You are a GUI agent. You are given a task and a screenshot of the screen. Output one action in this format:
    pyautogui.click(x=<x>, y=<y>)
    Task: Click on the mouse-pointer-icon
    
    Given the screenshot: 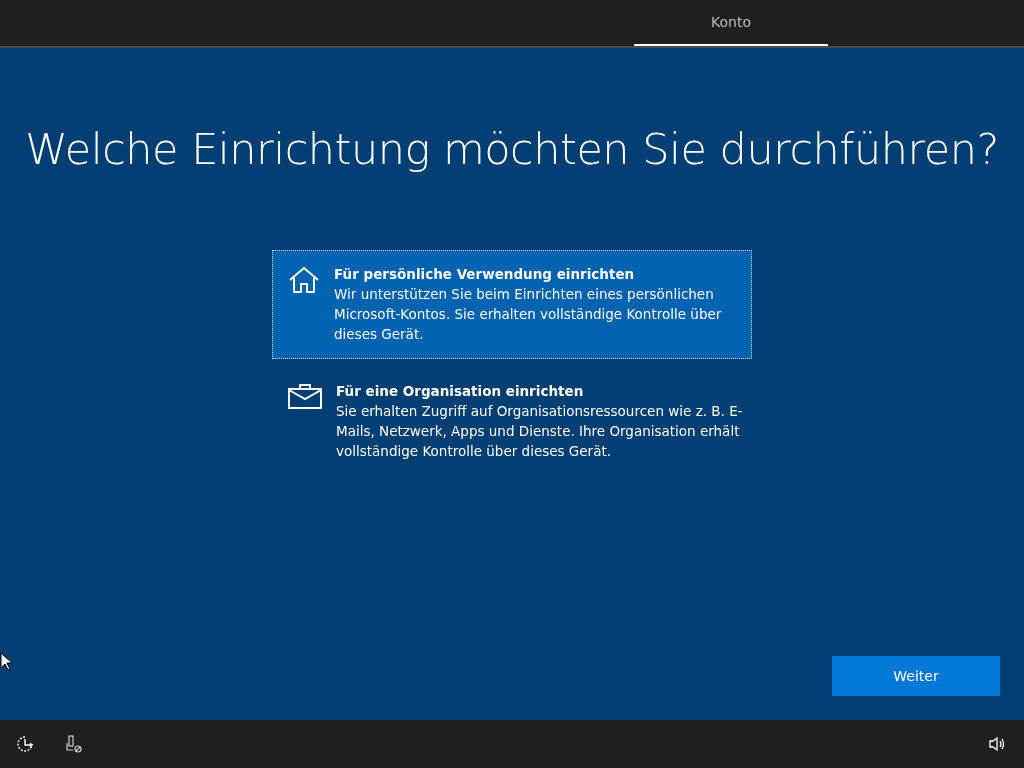 What is the action you would take?
    pyautogui.click(x=6, y=661)
    